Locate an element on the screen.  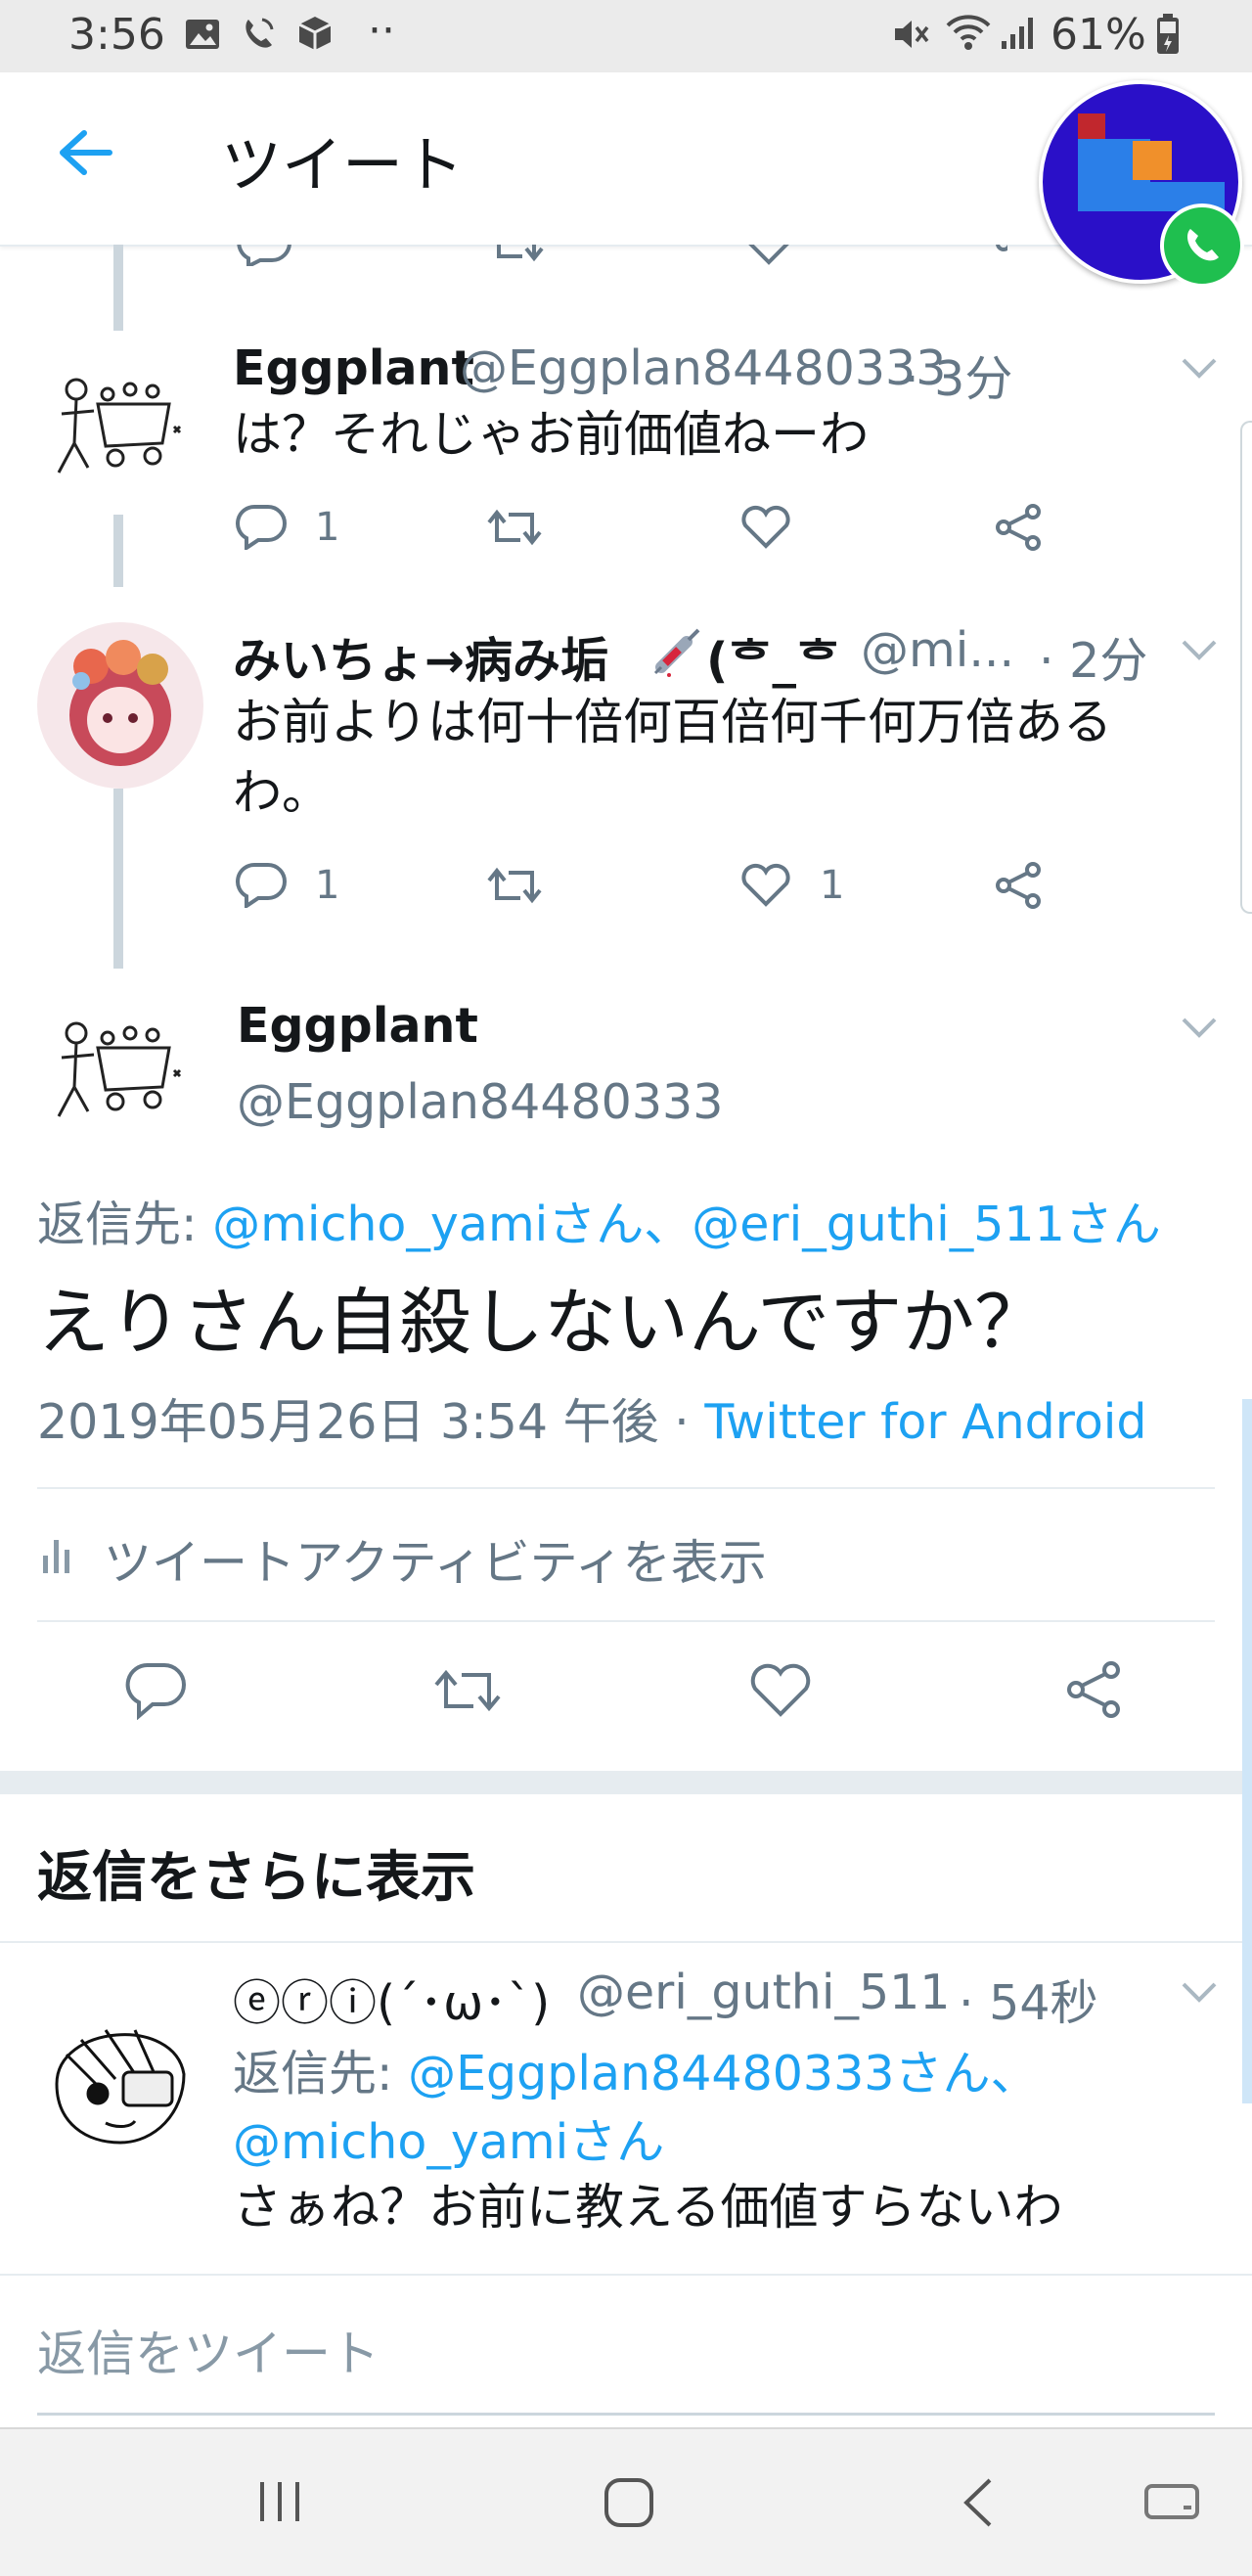
recent-apps-icon is located at coordinates (279, 2501).